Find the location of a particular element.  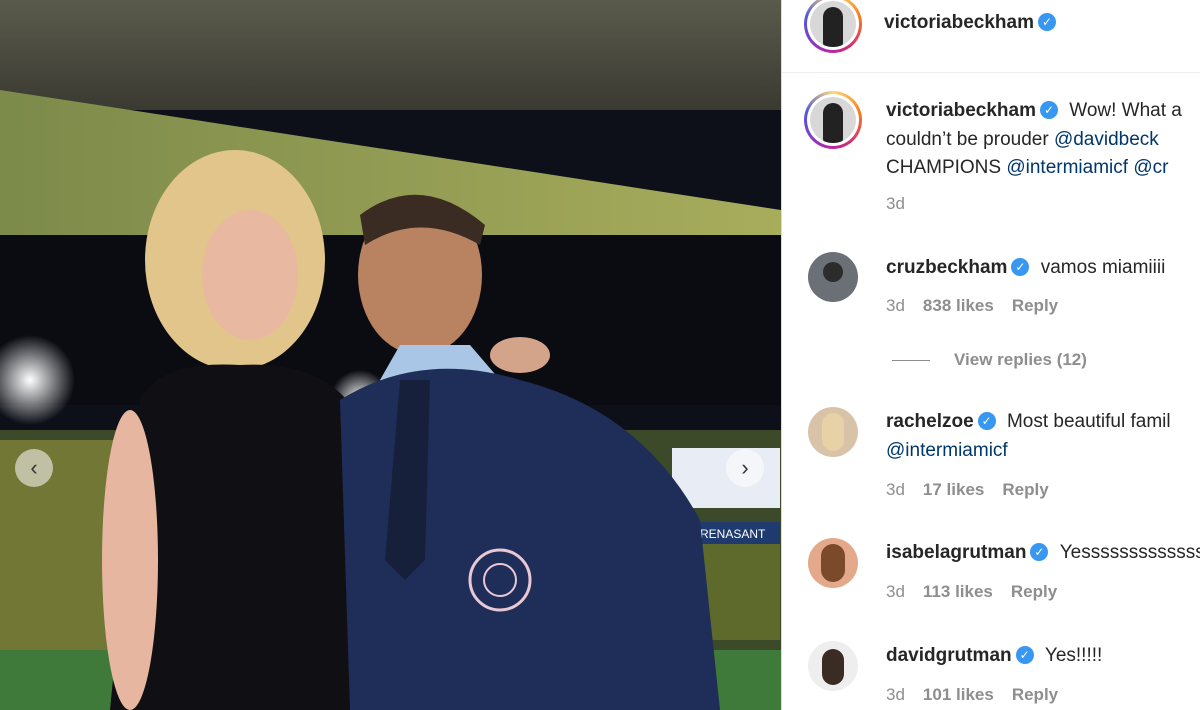

comment-username: rachelzoe is located at coordinates (930, 421).